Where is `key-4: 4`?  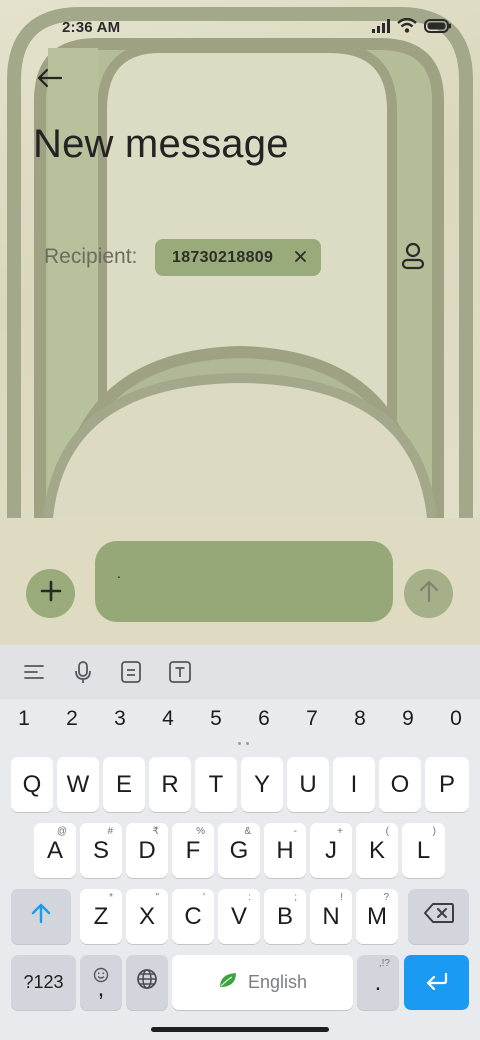
key-4: 4 is located at coordinates (168, 719).